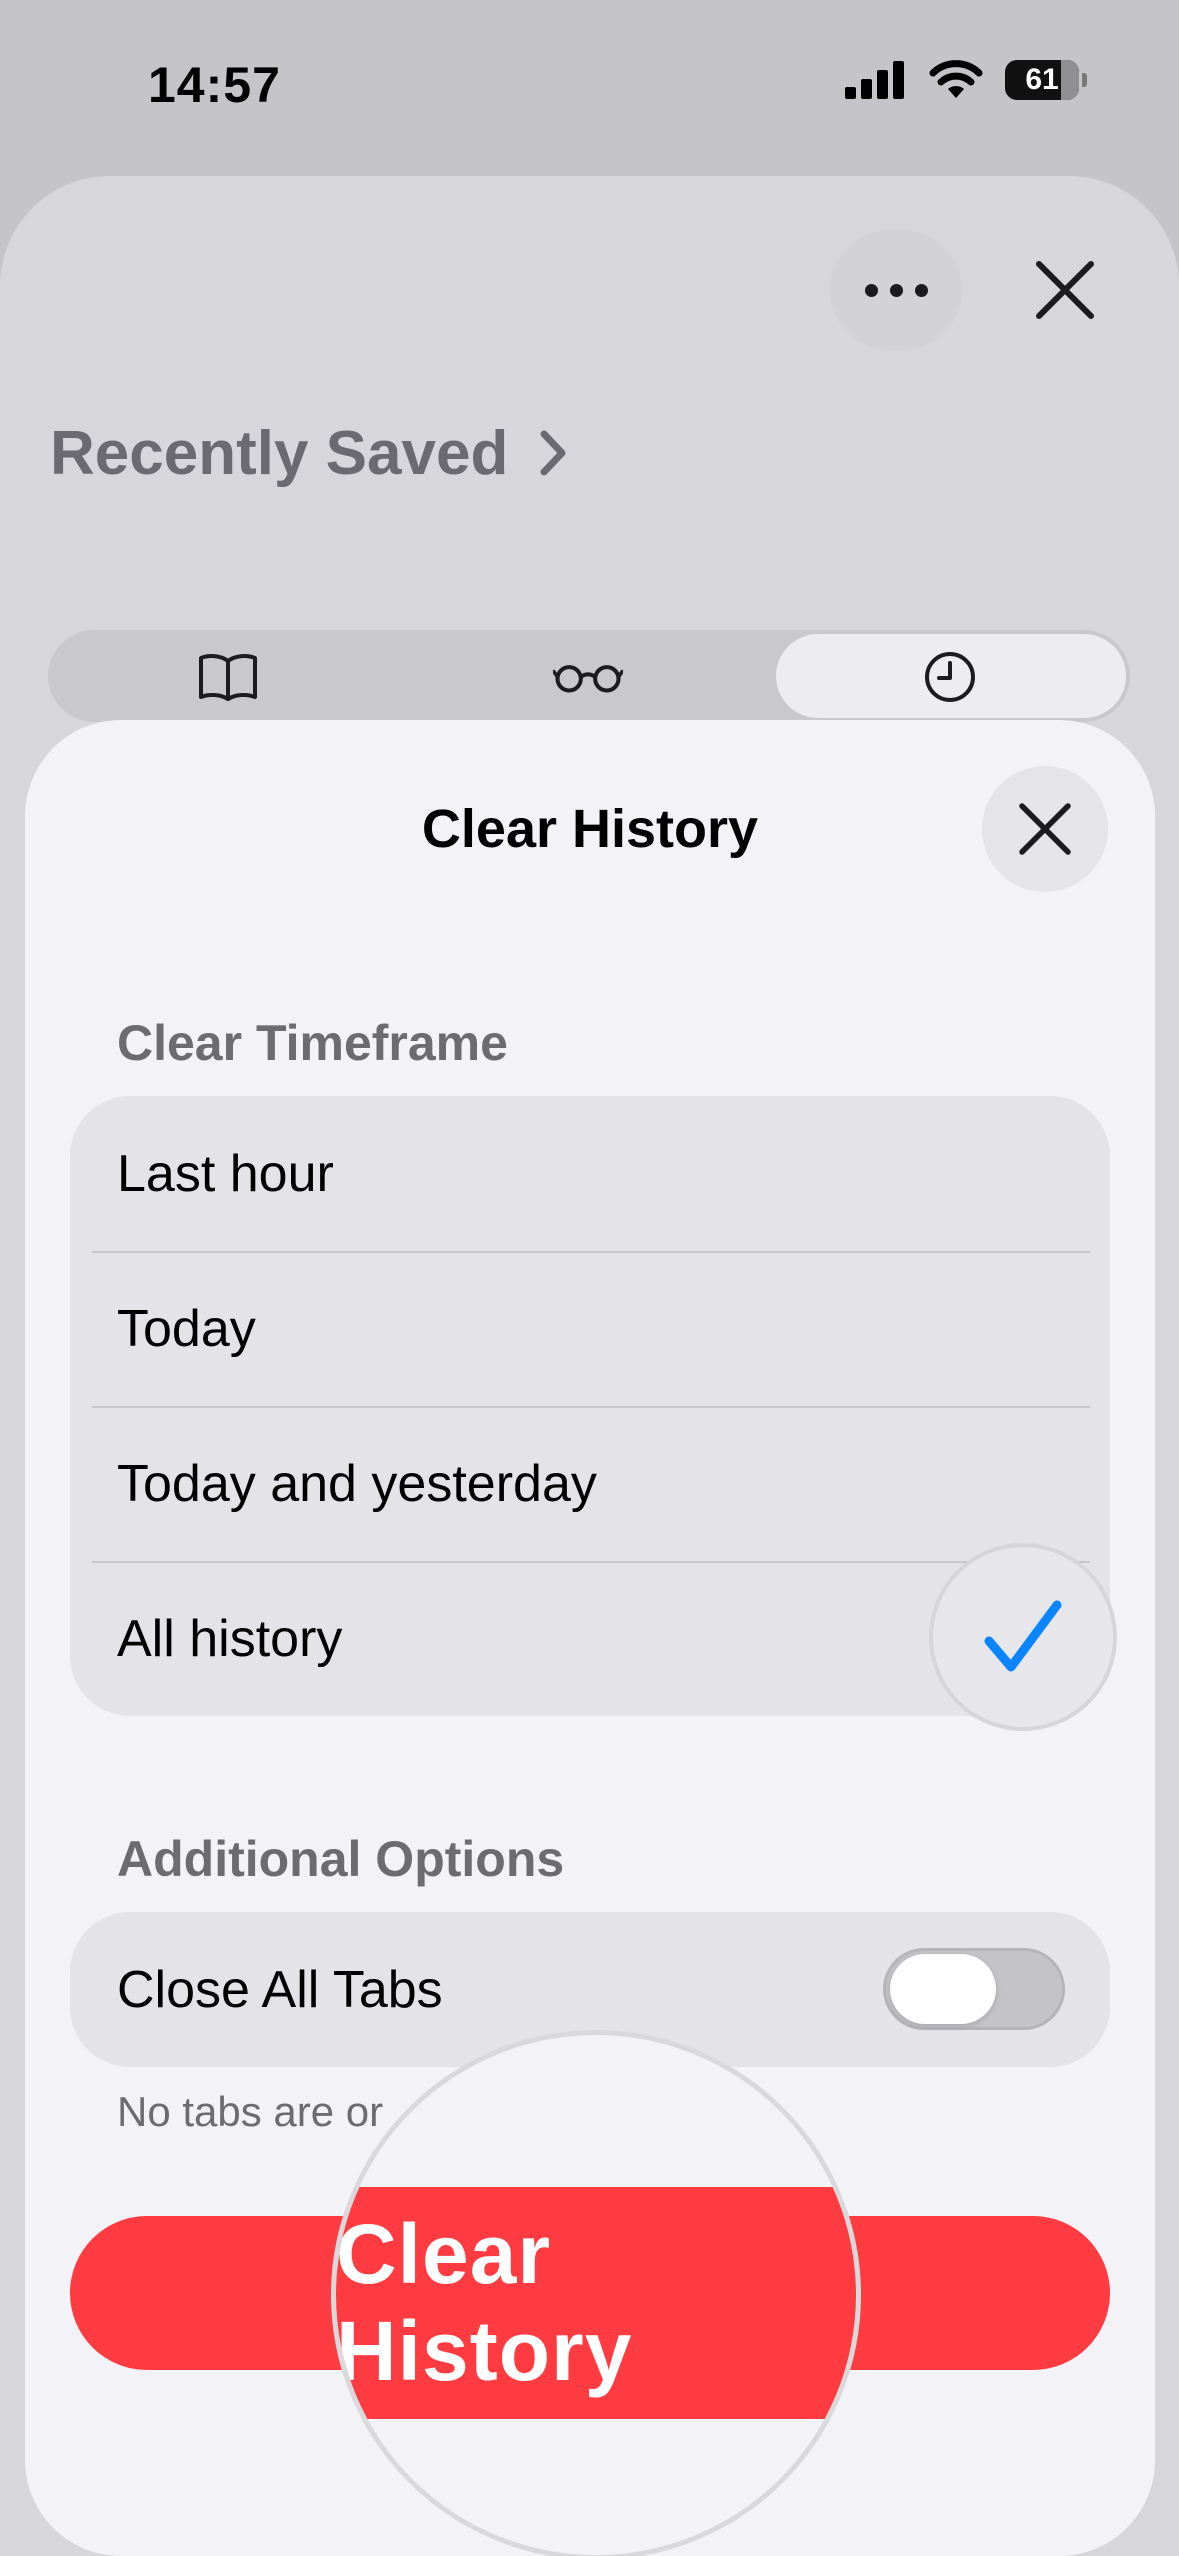 The image size is (1179, 2556). I want to click on battery-indicator: 61, so click(1046, 80).